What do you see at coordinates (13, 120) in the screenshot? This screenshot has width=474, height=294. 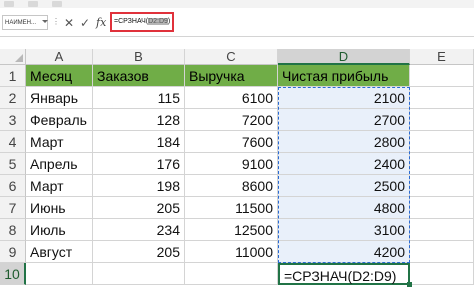 I see `row-header-3: 3` at bounding box center [13, 120].